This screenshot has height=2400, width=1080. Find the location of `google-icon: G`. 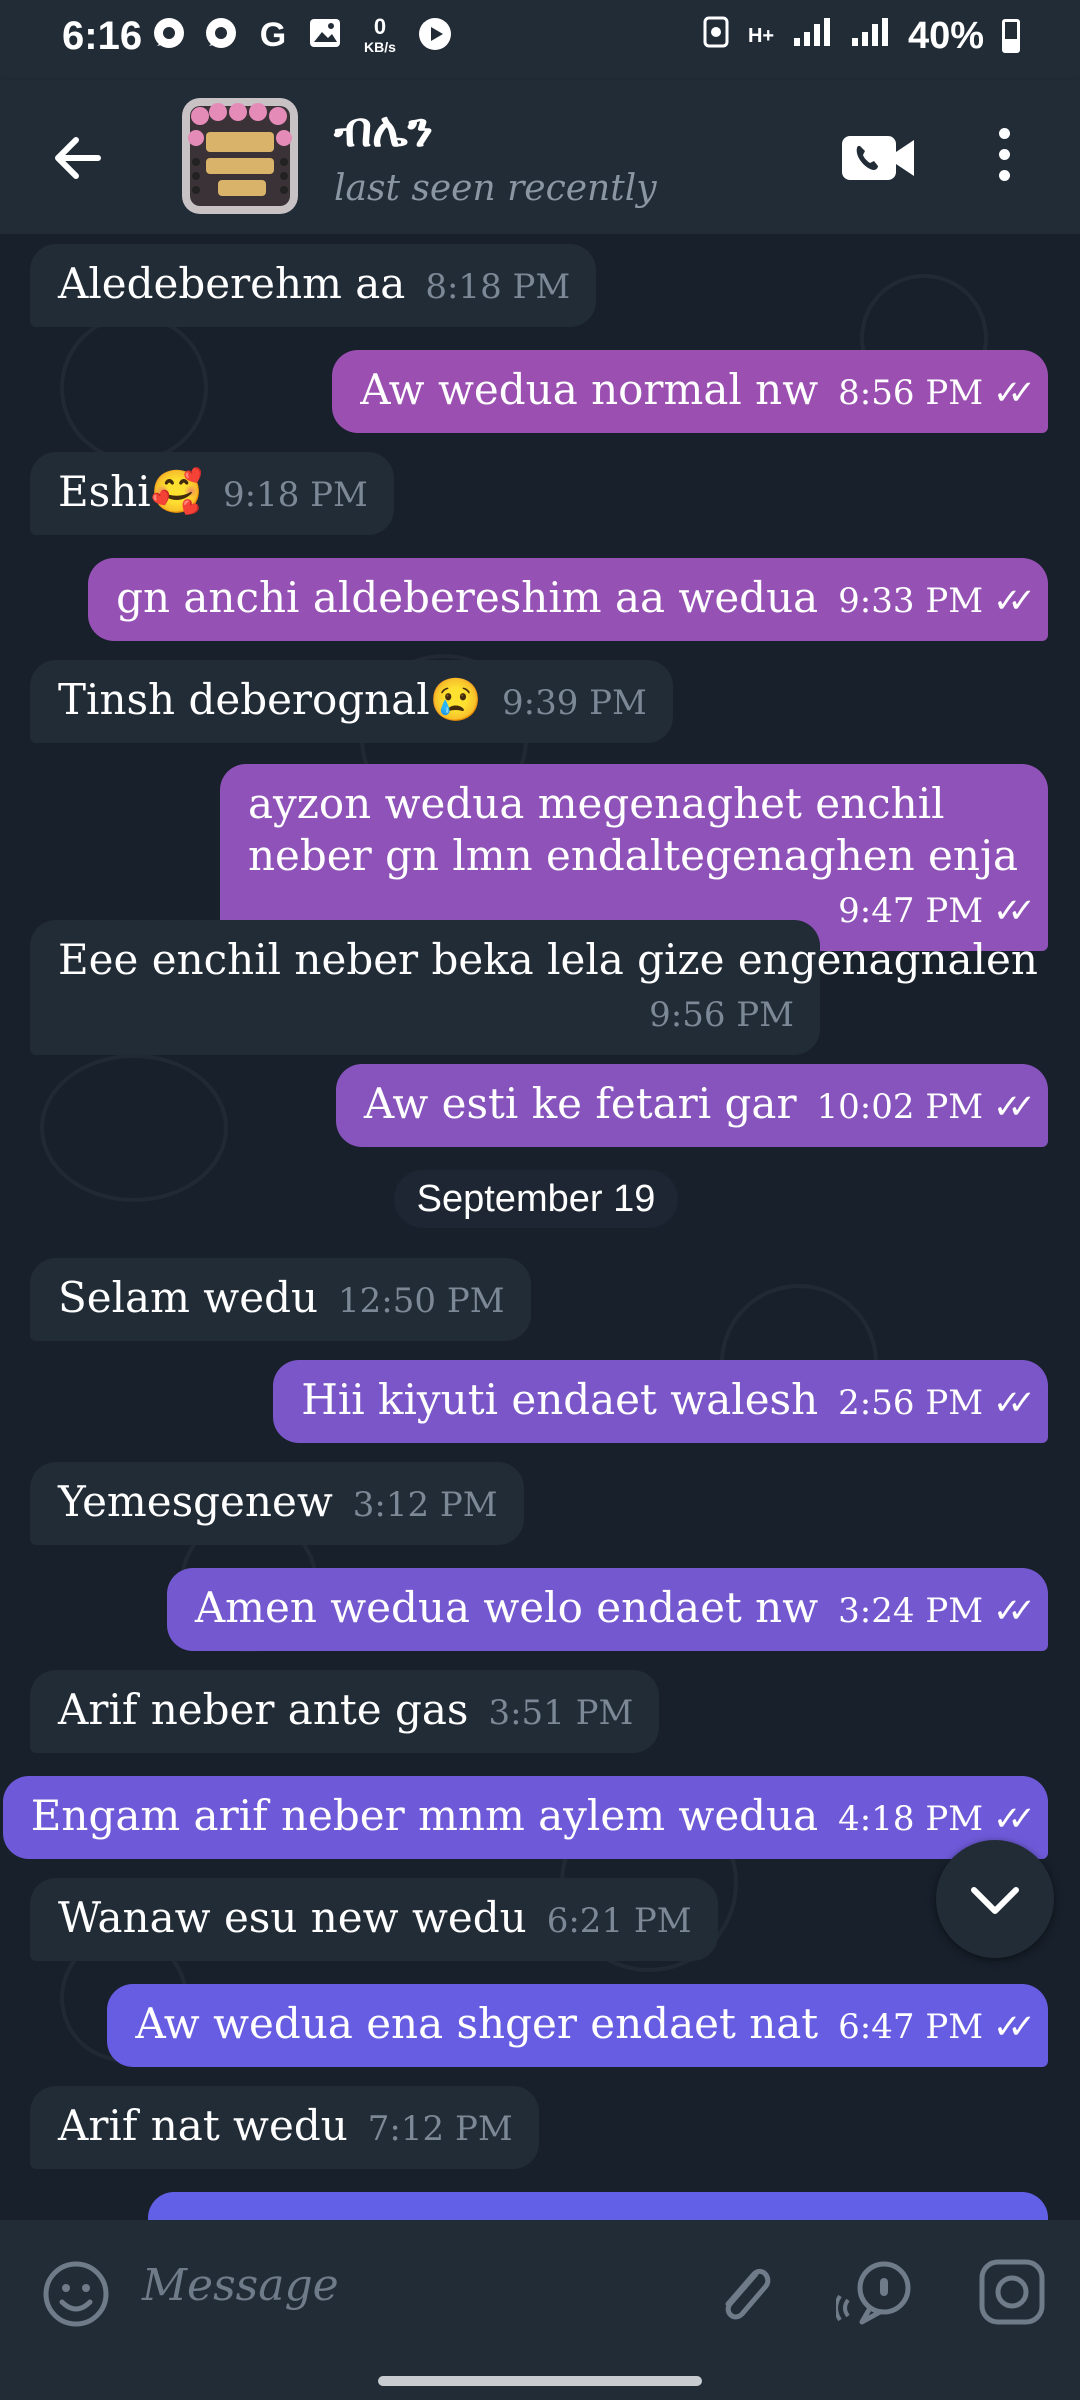

google-icon: G is located at coordinates (273, 35).